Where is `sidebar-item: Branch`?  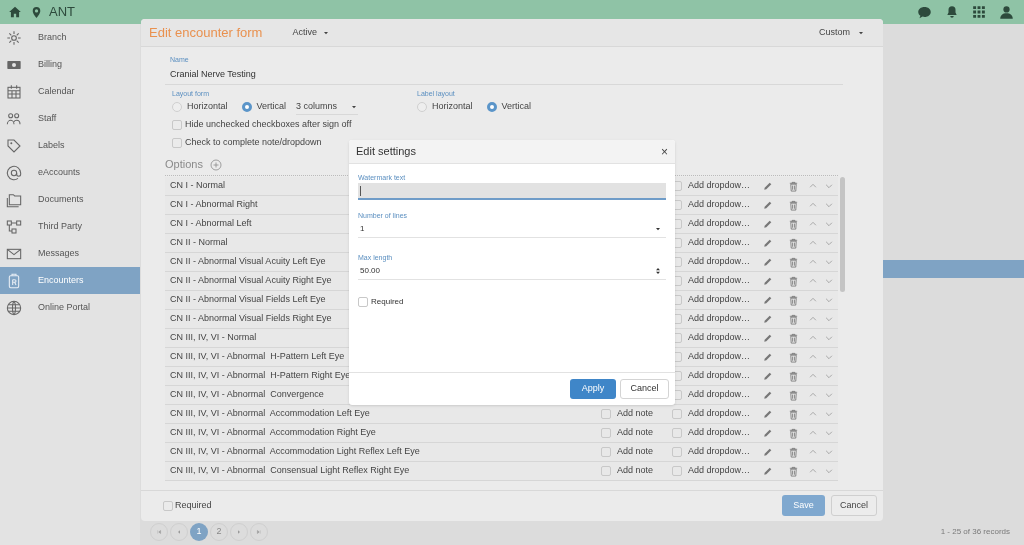 sidebar-item: Branch is located at coordinates (70, 37).